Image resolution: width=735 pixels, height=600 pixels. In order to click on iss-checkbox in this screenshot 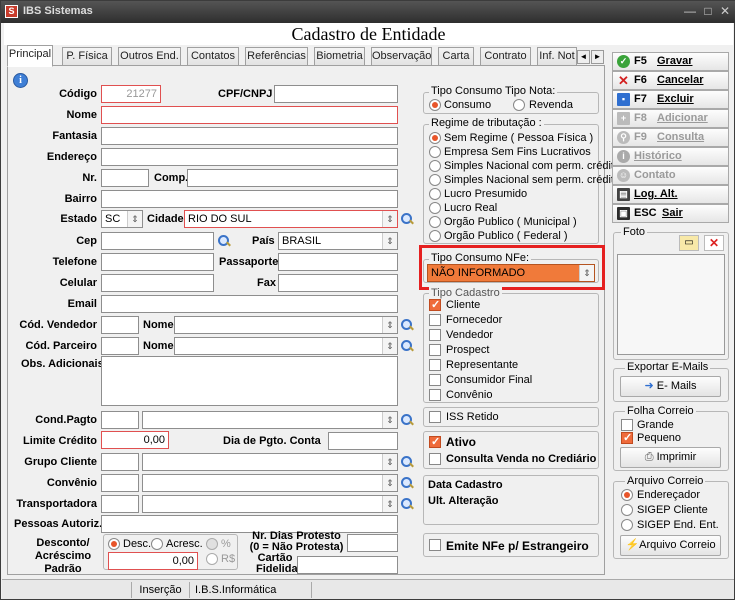, I will do `click(435, 417)`.